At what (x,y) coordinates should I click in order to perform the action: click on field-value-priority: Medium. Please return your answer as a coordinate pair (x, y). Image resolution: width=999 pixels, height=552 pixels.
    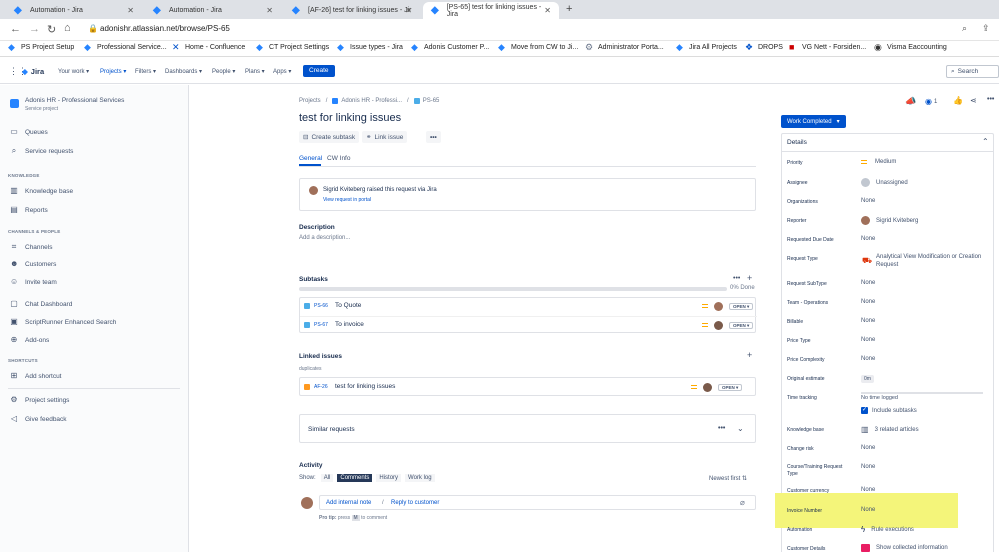
    Looking at the image, I should click on (878, 162).